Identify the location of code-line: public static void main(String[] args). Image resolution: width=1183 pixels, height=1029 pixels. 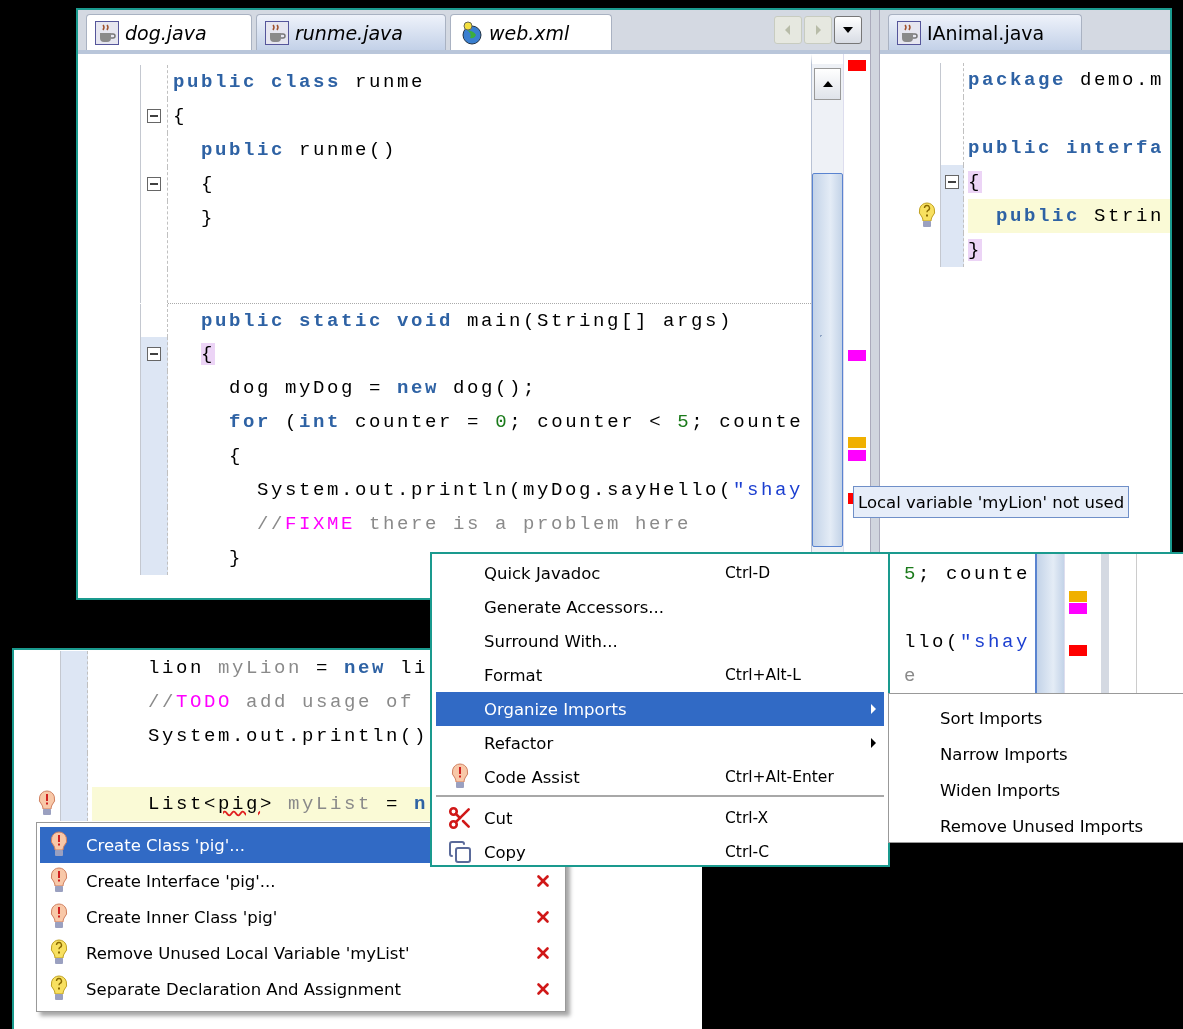
(467, 321).